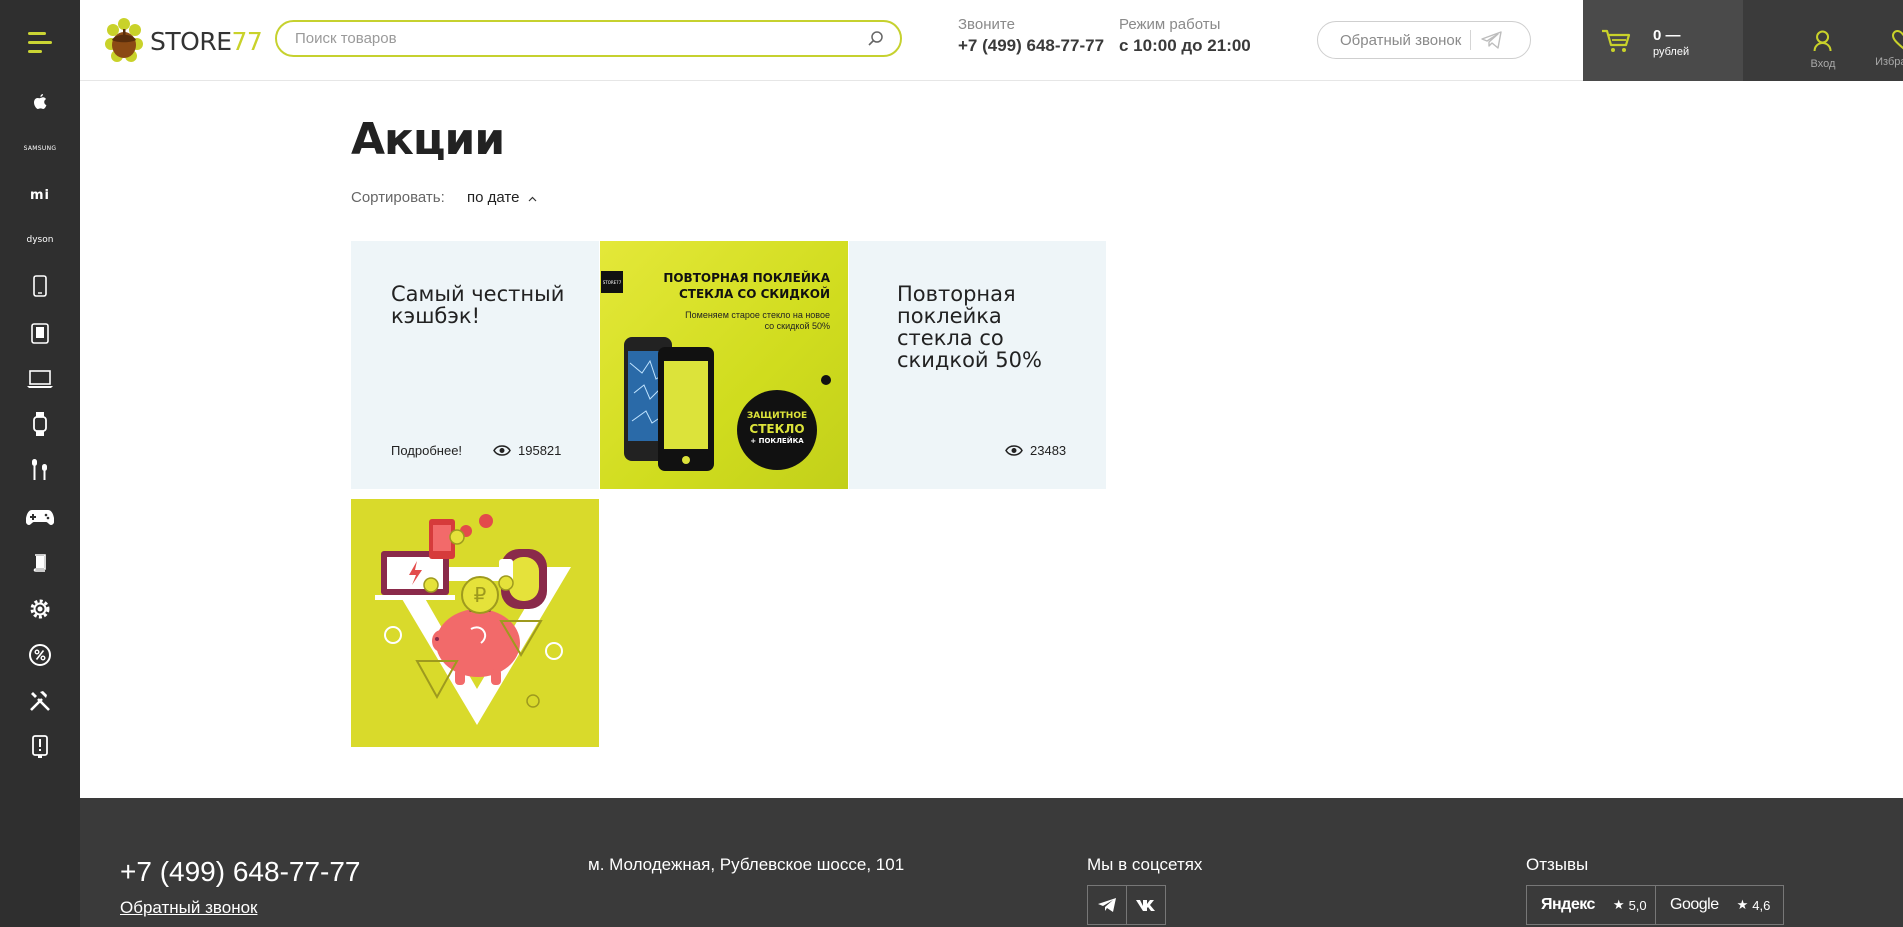 Image resolution: width=1903 pixels, height=927 pixels. I want to click on sidebar-item-sales, so click(40, 655).